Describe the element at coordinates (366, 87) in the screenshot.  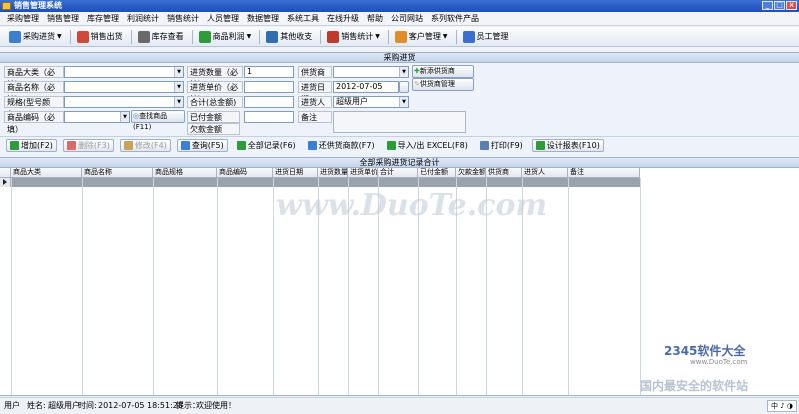
I see `date-input: 2012-07-05` at that location.